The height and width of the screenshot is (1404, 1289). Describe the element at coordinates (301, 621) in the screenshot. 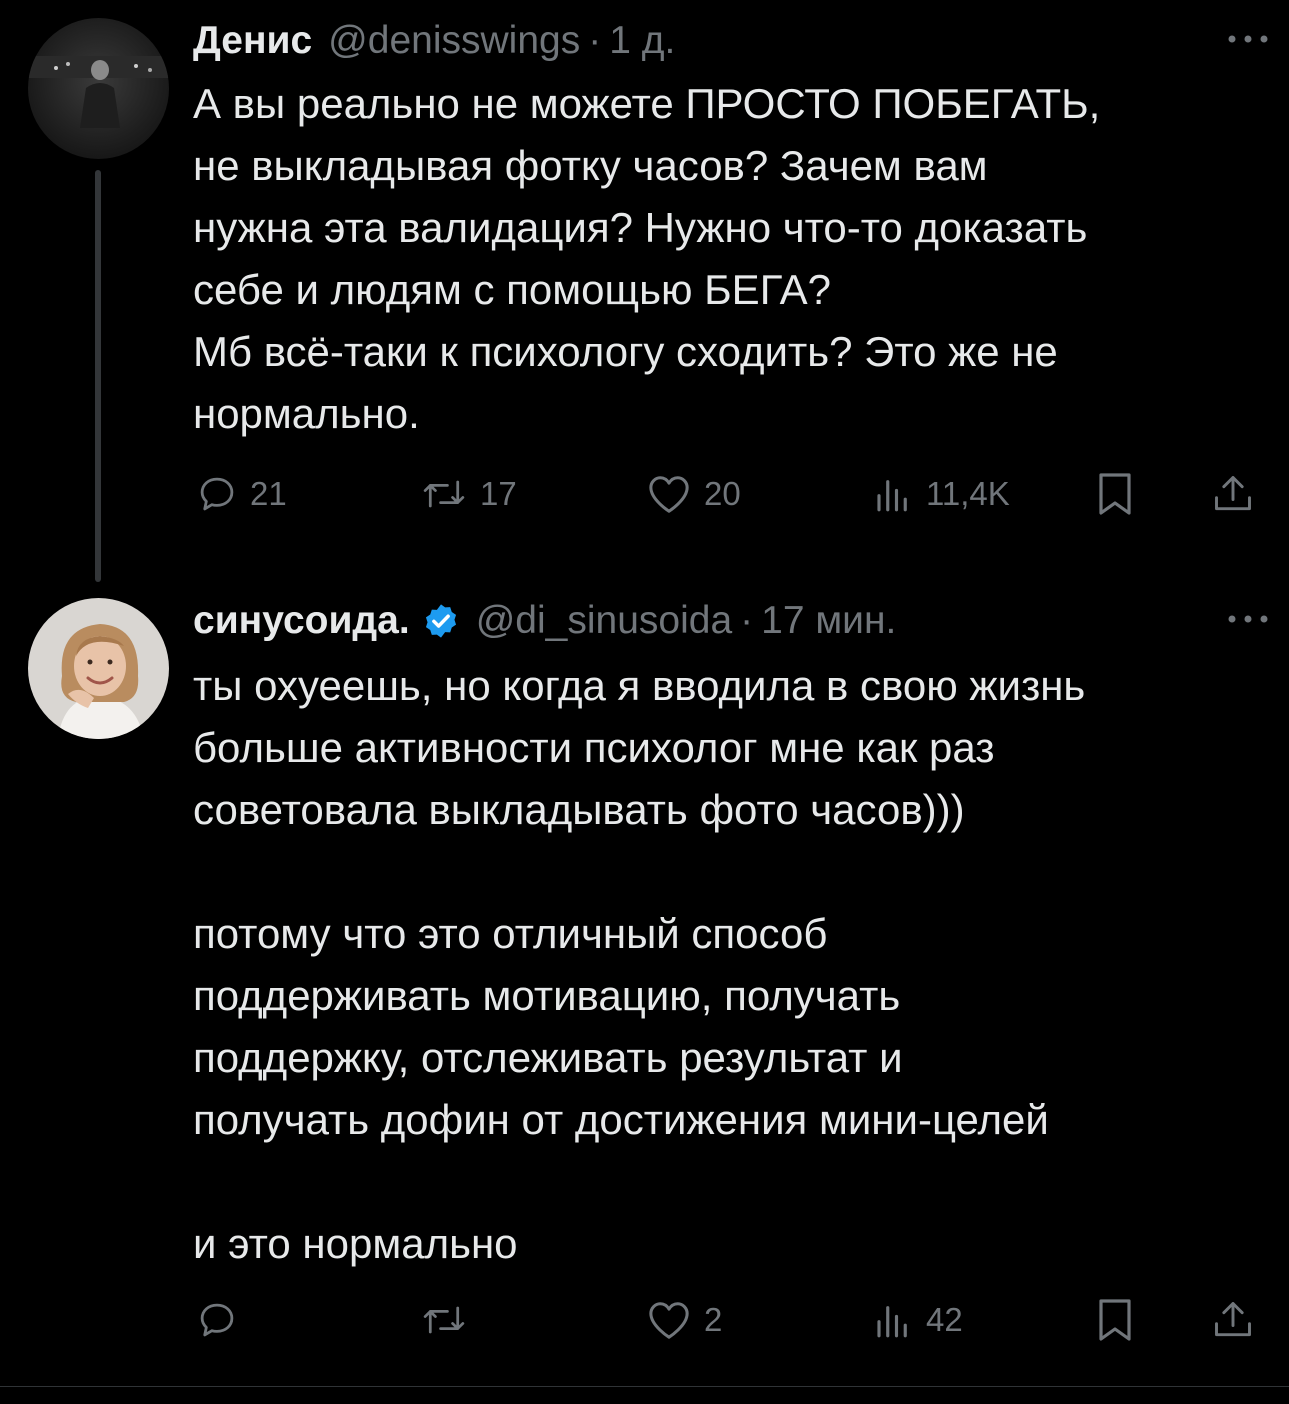

I see `display-name: синусоида.` at that location.